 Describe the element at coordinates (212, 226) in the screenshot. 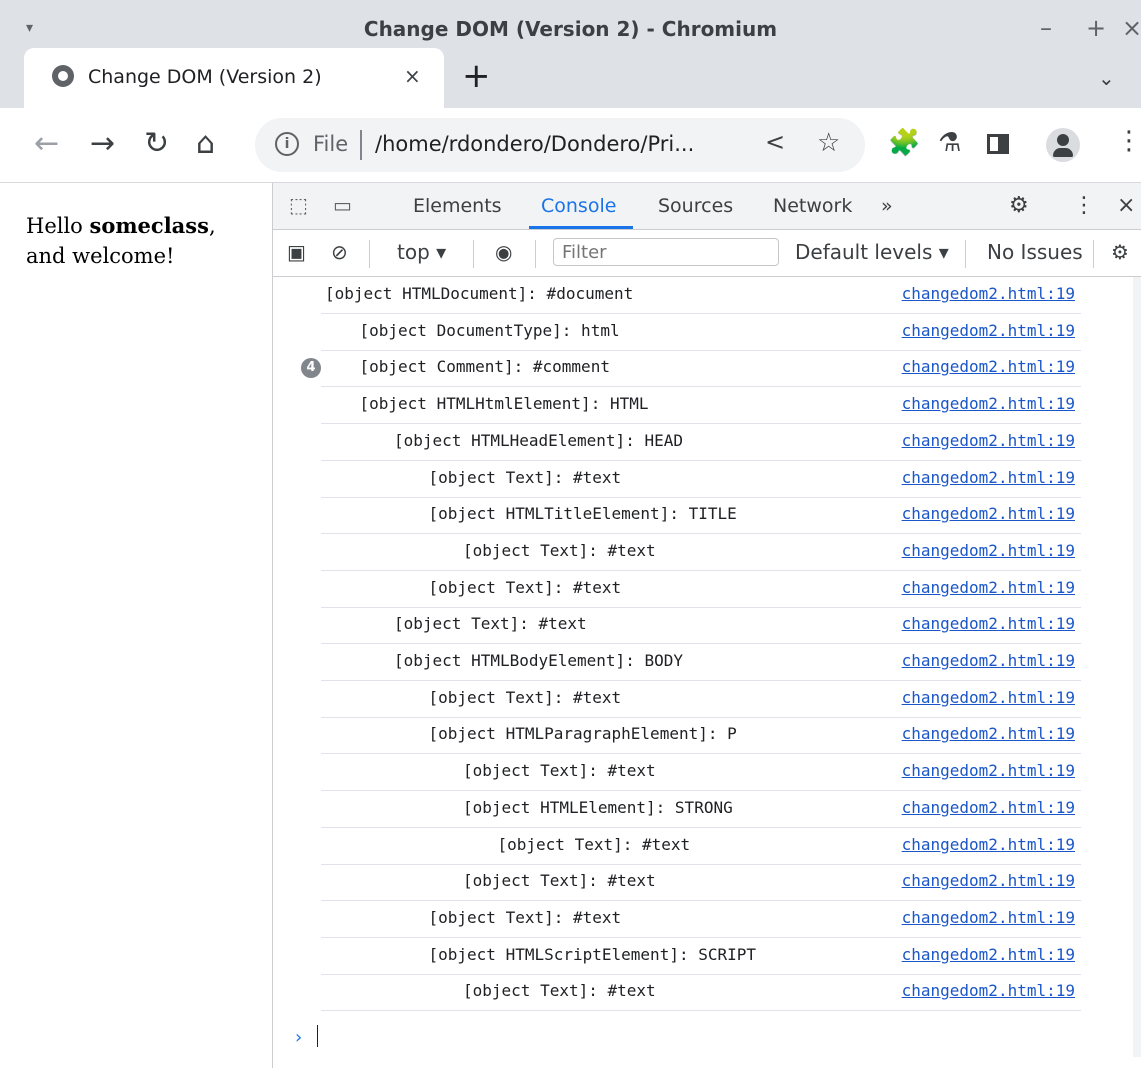

I see `comma-text: ,` at that location.